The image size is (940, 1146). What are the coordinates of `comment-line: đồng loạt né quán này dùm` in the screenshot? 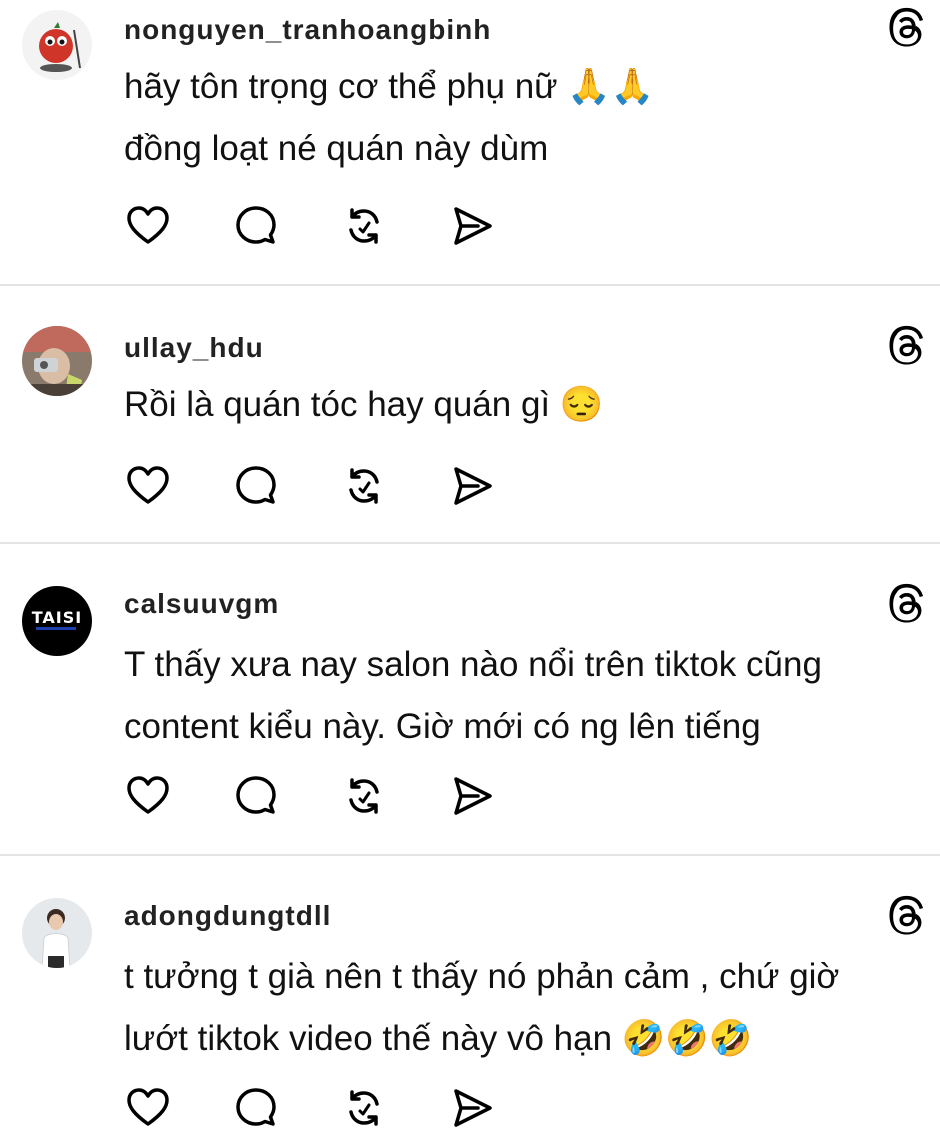 It's located at (336, 148).